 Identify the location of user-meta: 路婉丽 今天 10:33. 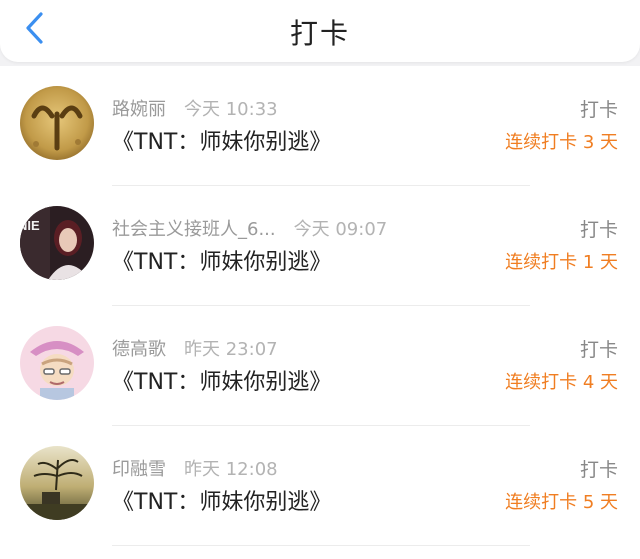
(195, 108).